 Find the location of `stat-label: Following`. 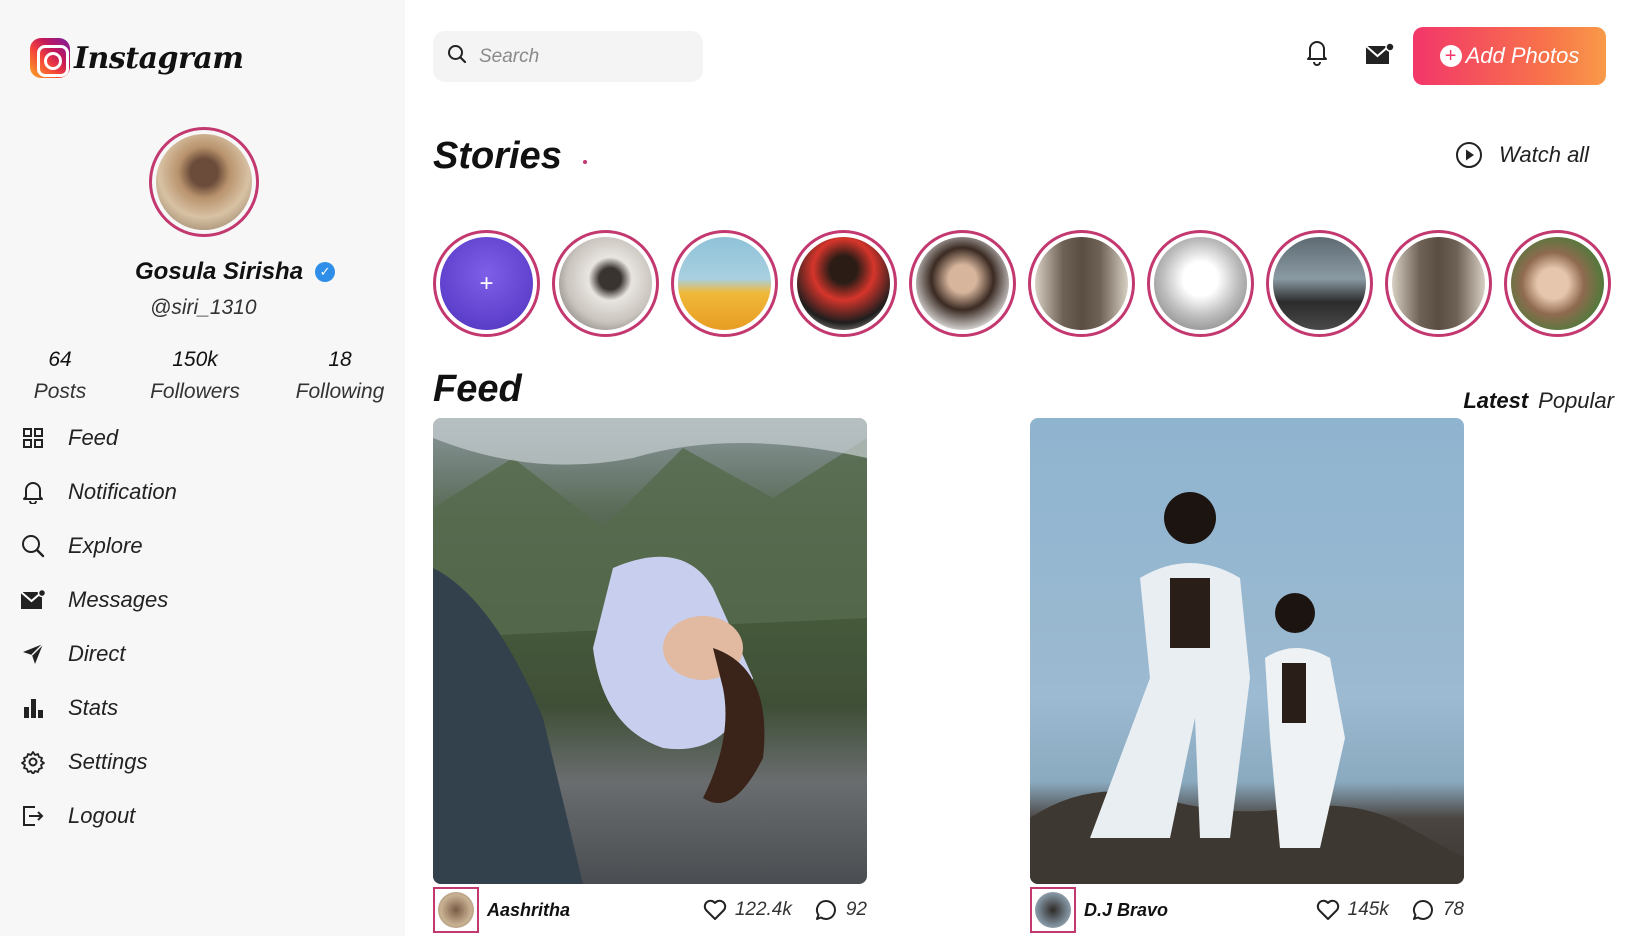

stat-label: Following is located at coordinates (340, 391).